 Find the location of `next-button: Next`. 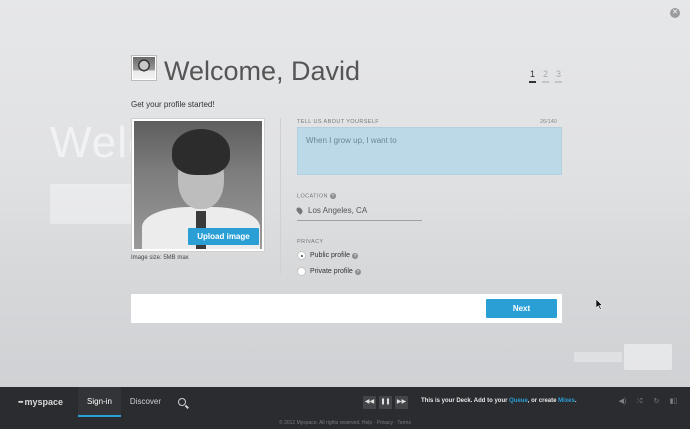

next-button: Next is located at coordinates (521, 308).